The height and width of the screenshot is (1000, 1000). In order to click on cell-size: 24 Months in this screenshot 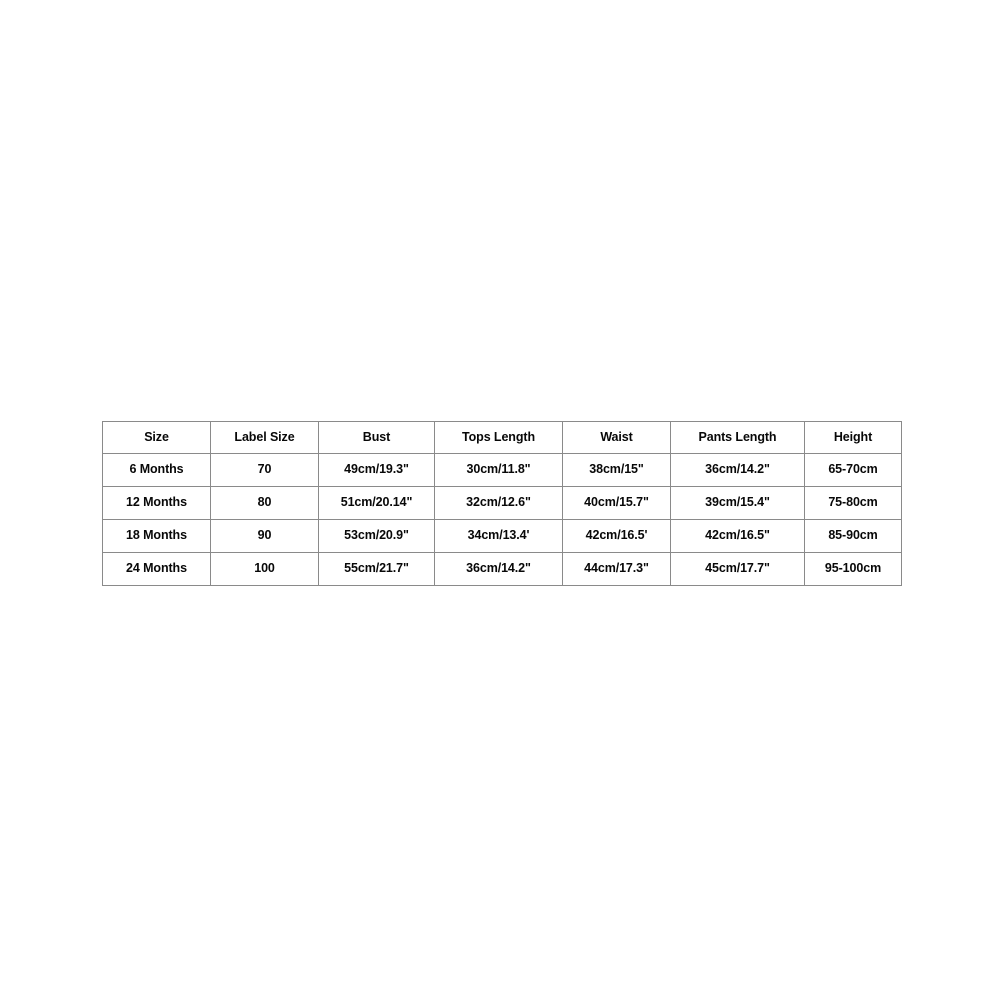, I will do `click(156, 569)`.